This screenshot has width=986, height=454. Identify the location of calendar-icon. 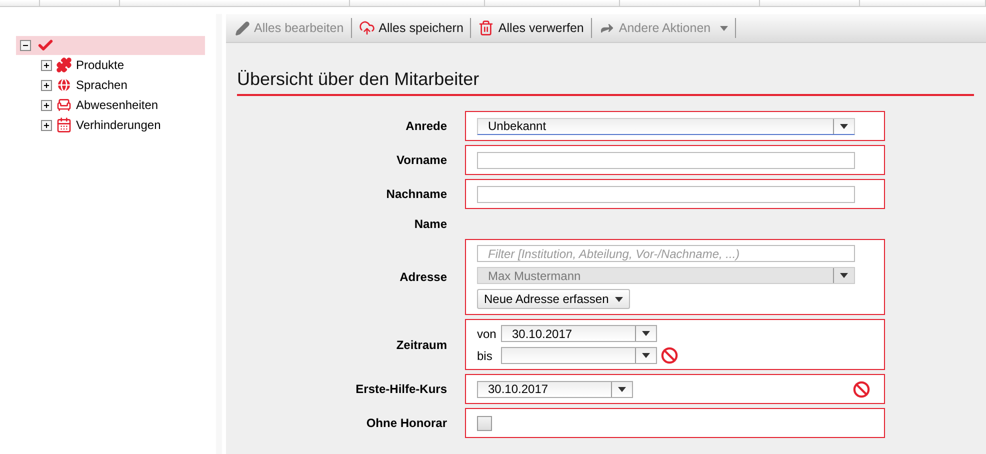
(64, 125).